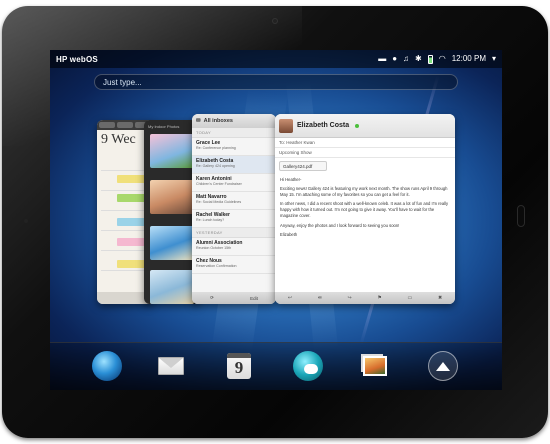 This screenshot has height=444, width=550. I want to click on subject-line: Upcoming Show, so click(365, 153).